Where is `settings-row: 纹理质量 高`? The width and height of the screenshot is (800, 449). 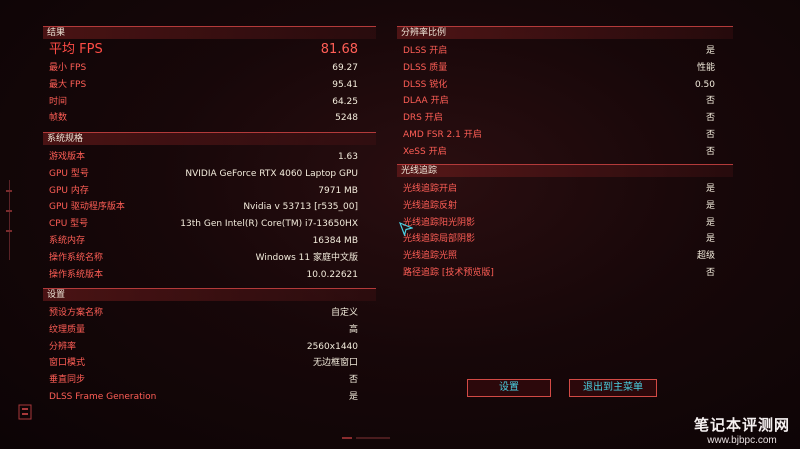
settings-row: 纹理质量 高 is located at coordinates (209, 330).